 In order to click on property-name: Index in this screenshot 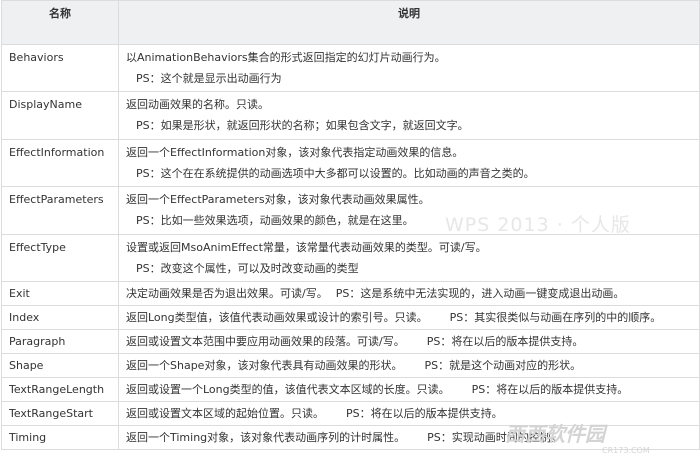, I will do `click(24, 317)`.